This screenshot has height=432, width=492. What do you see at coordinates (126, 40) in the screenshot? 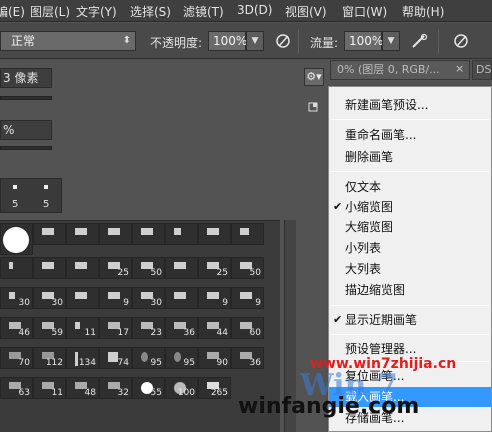
I see `updown-arrow-icon: ⬍` at bounding box center [126, 40].